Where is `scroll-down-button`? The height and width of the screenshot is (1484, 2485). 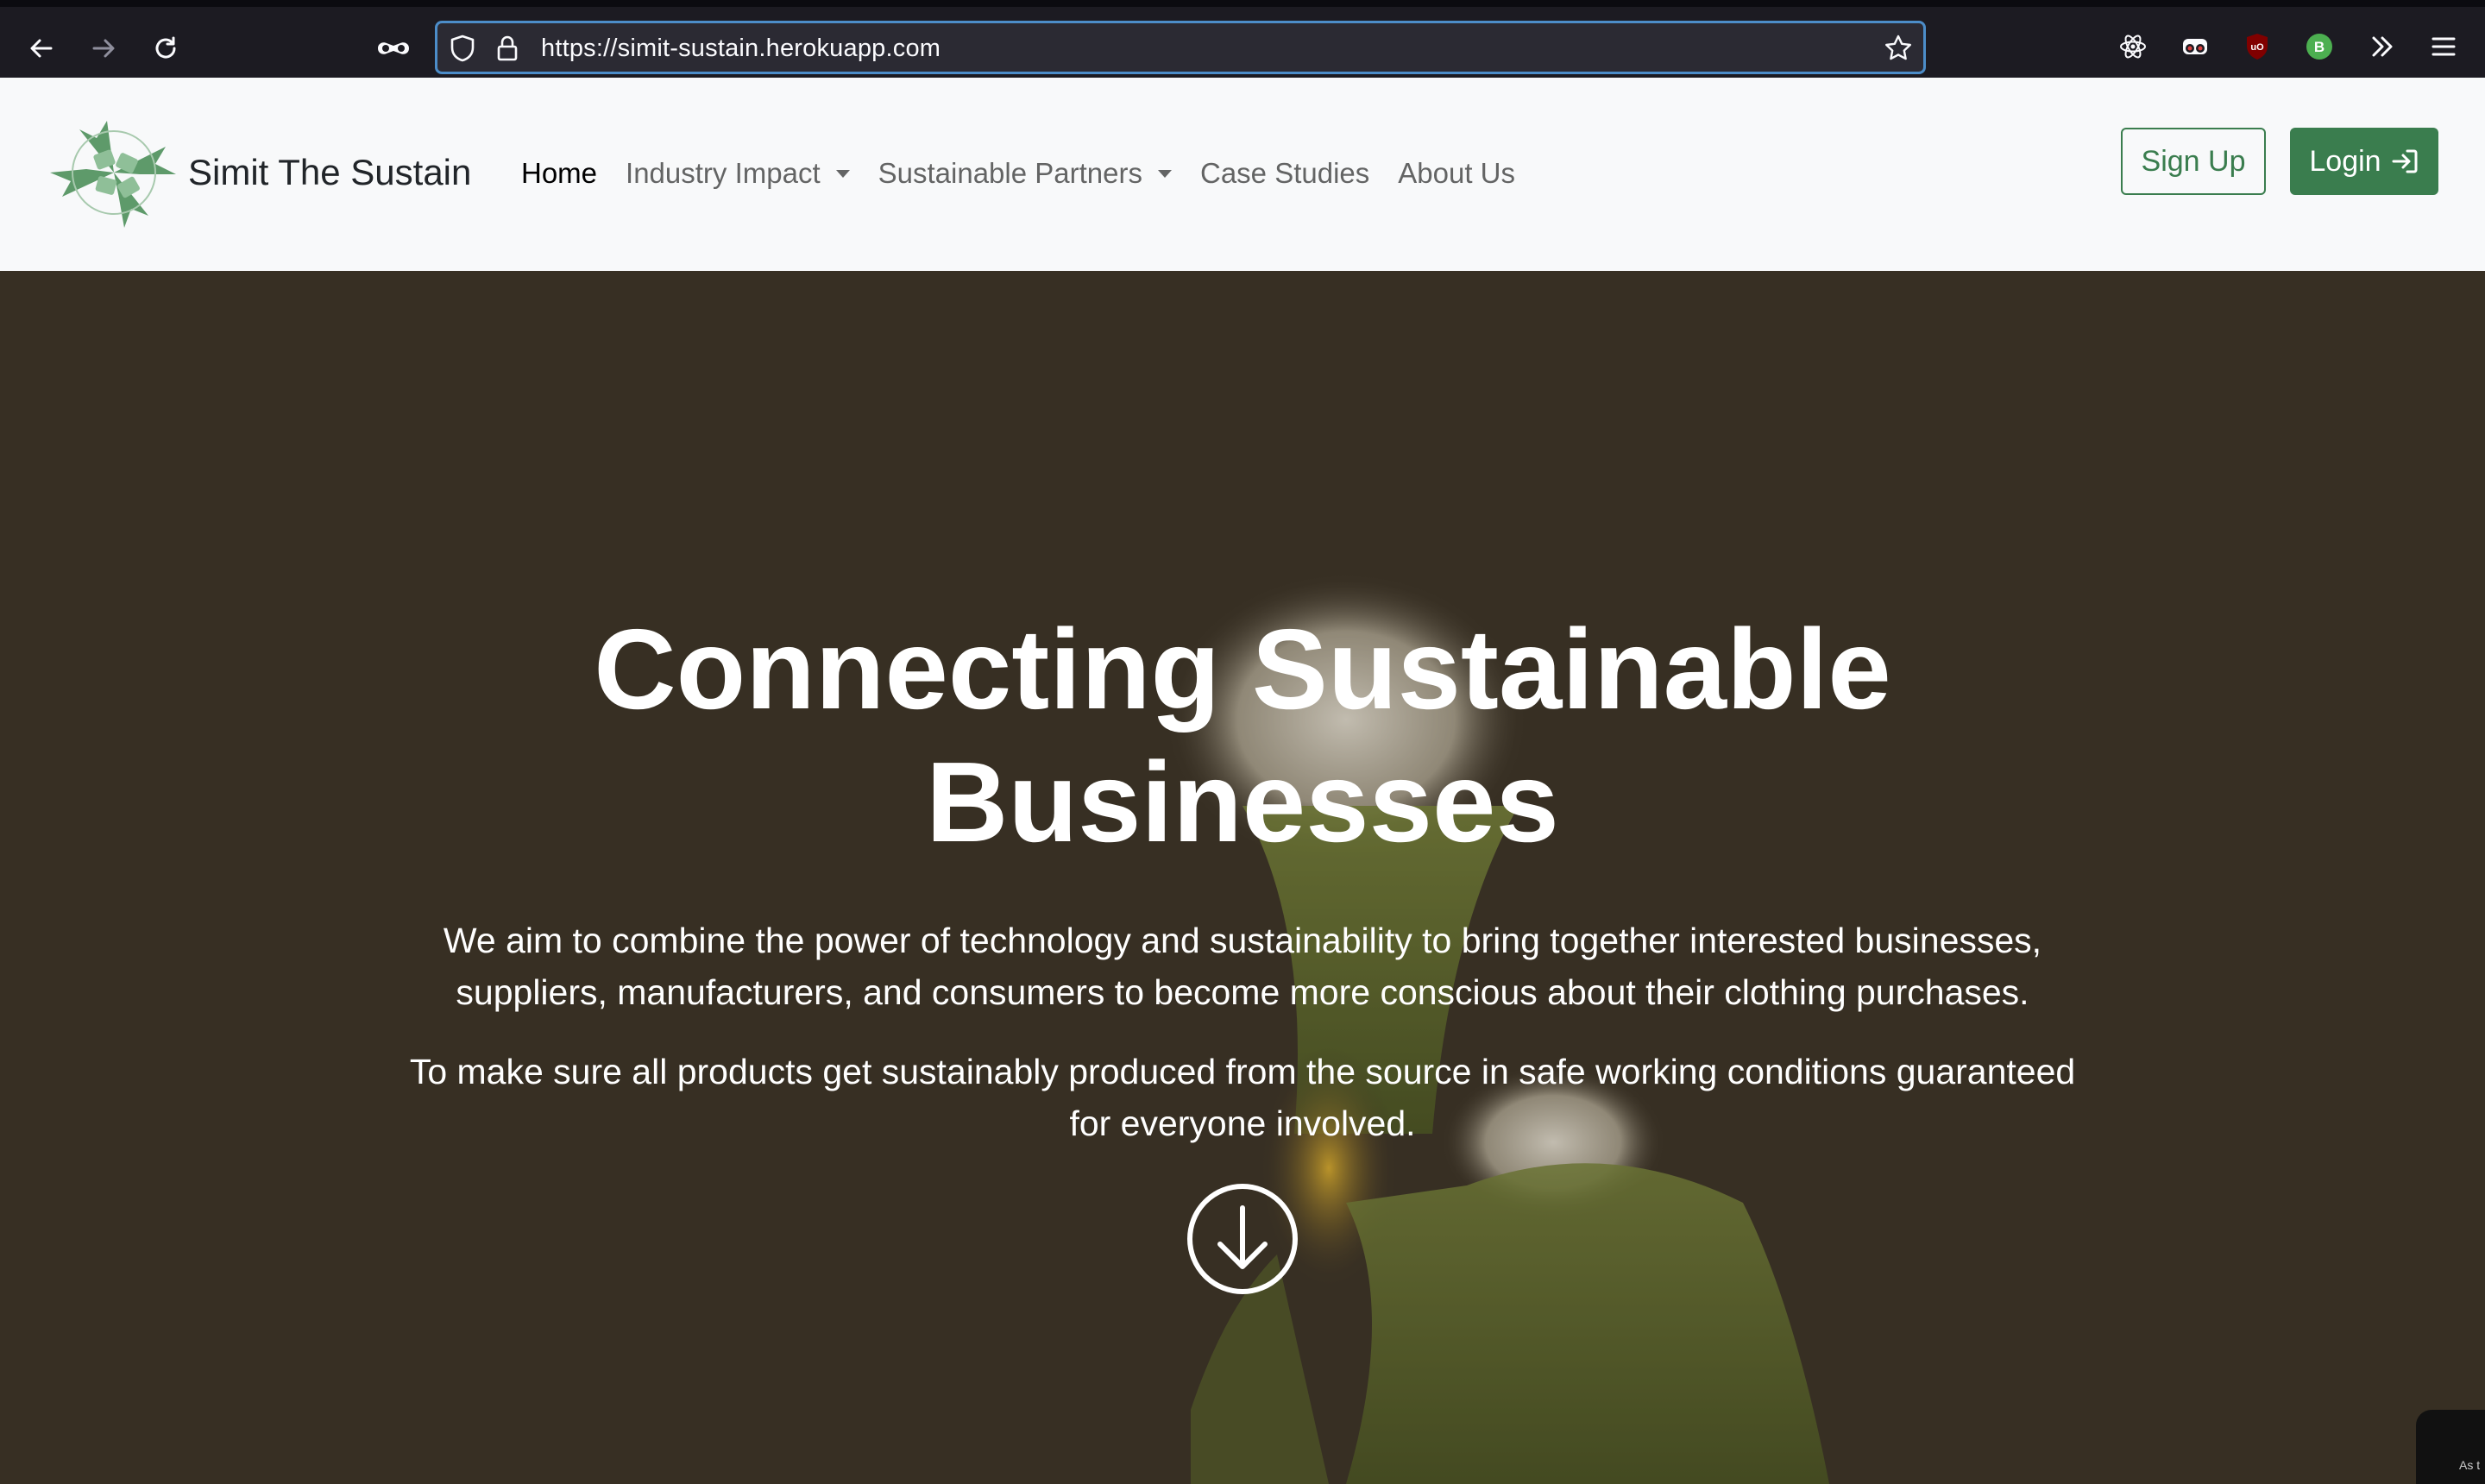
scroll-down-button is located at coordinates (1242, 1239).